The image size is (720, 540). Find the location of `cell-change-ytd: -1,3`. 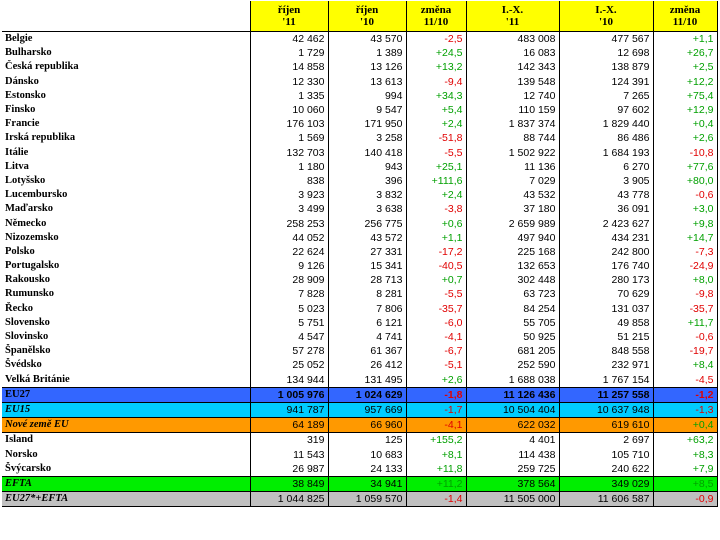

cell-change-ytd: -1,3 is located at coordinates (684, 410).